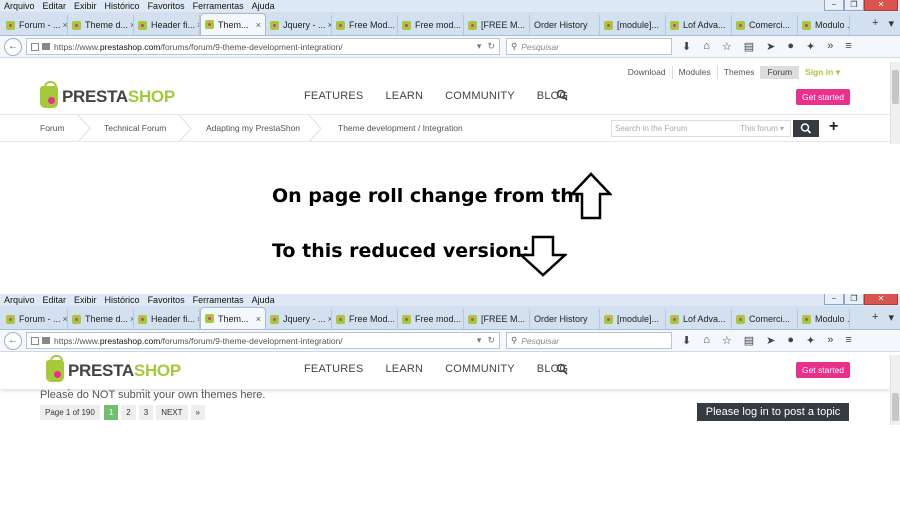 Image resolution: width=900 pixels, height=506 pixels. What do you see at coordinates (770, 46) in the screenshot?
I see `send-icon: ➤` at bounding box center [770, 46].